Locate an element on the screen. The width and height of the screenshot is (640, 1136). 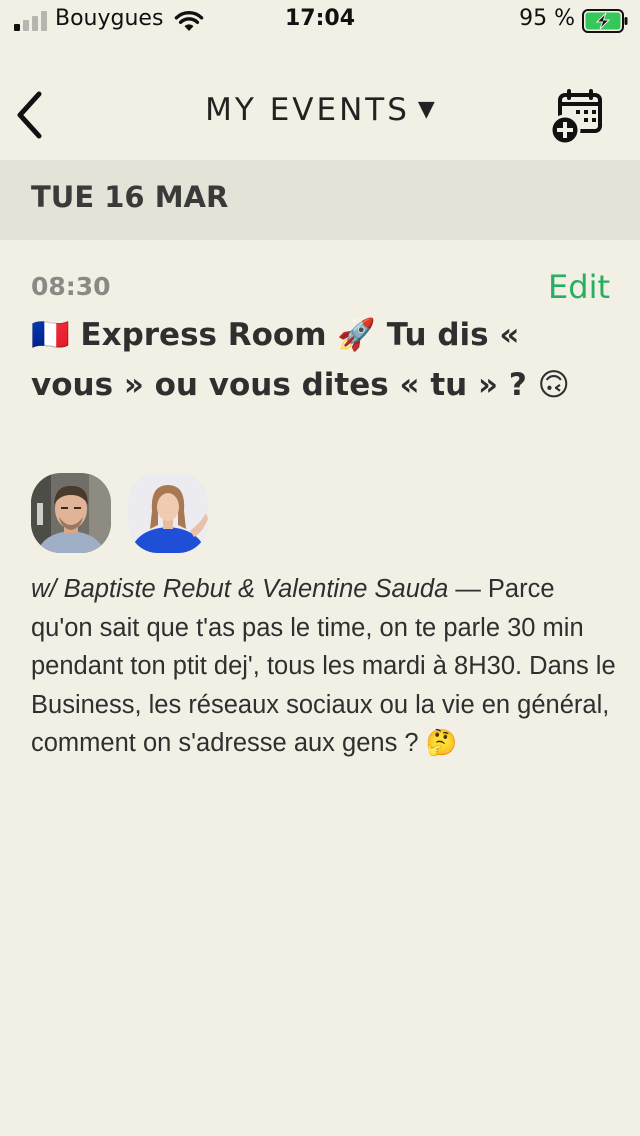
event-time: 08:30 is located at coordinates (71, 286).